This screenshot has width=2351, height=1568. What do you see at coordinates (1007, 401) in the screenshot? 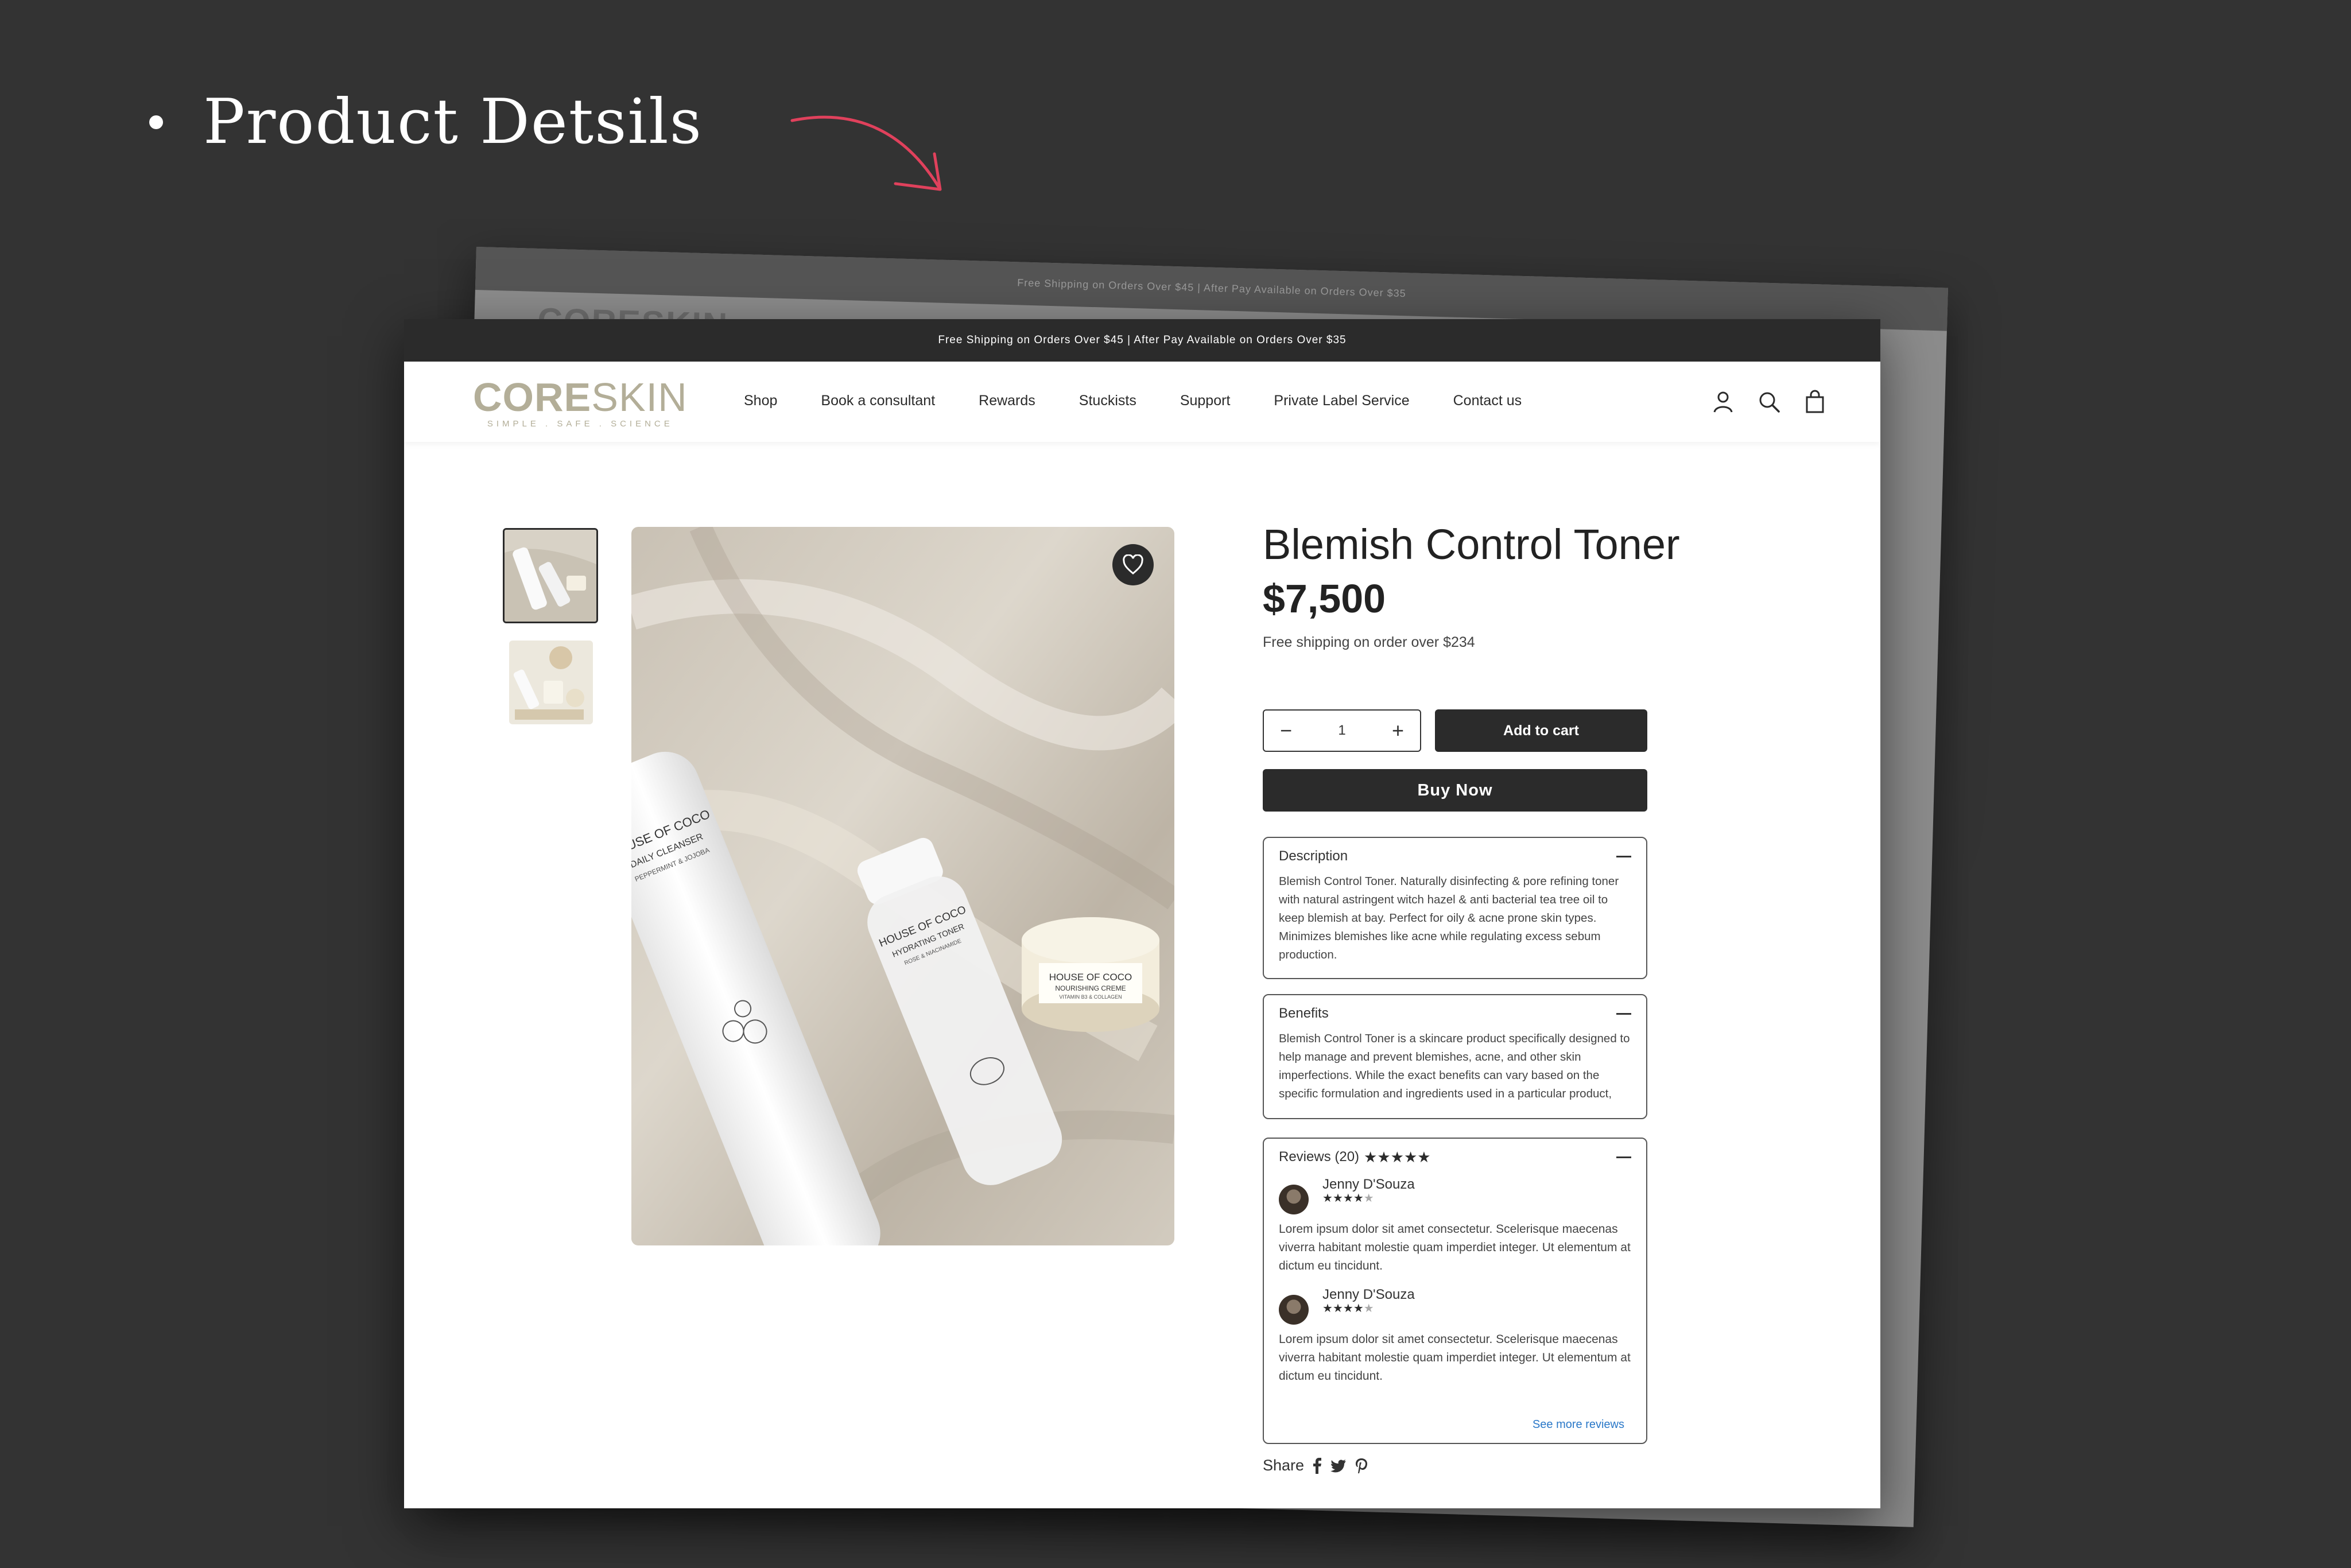
I see `nav-item-rewards: Rewards` at bounding box center [1007, 401].